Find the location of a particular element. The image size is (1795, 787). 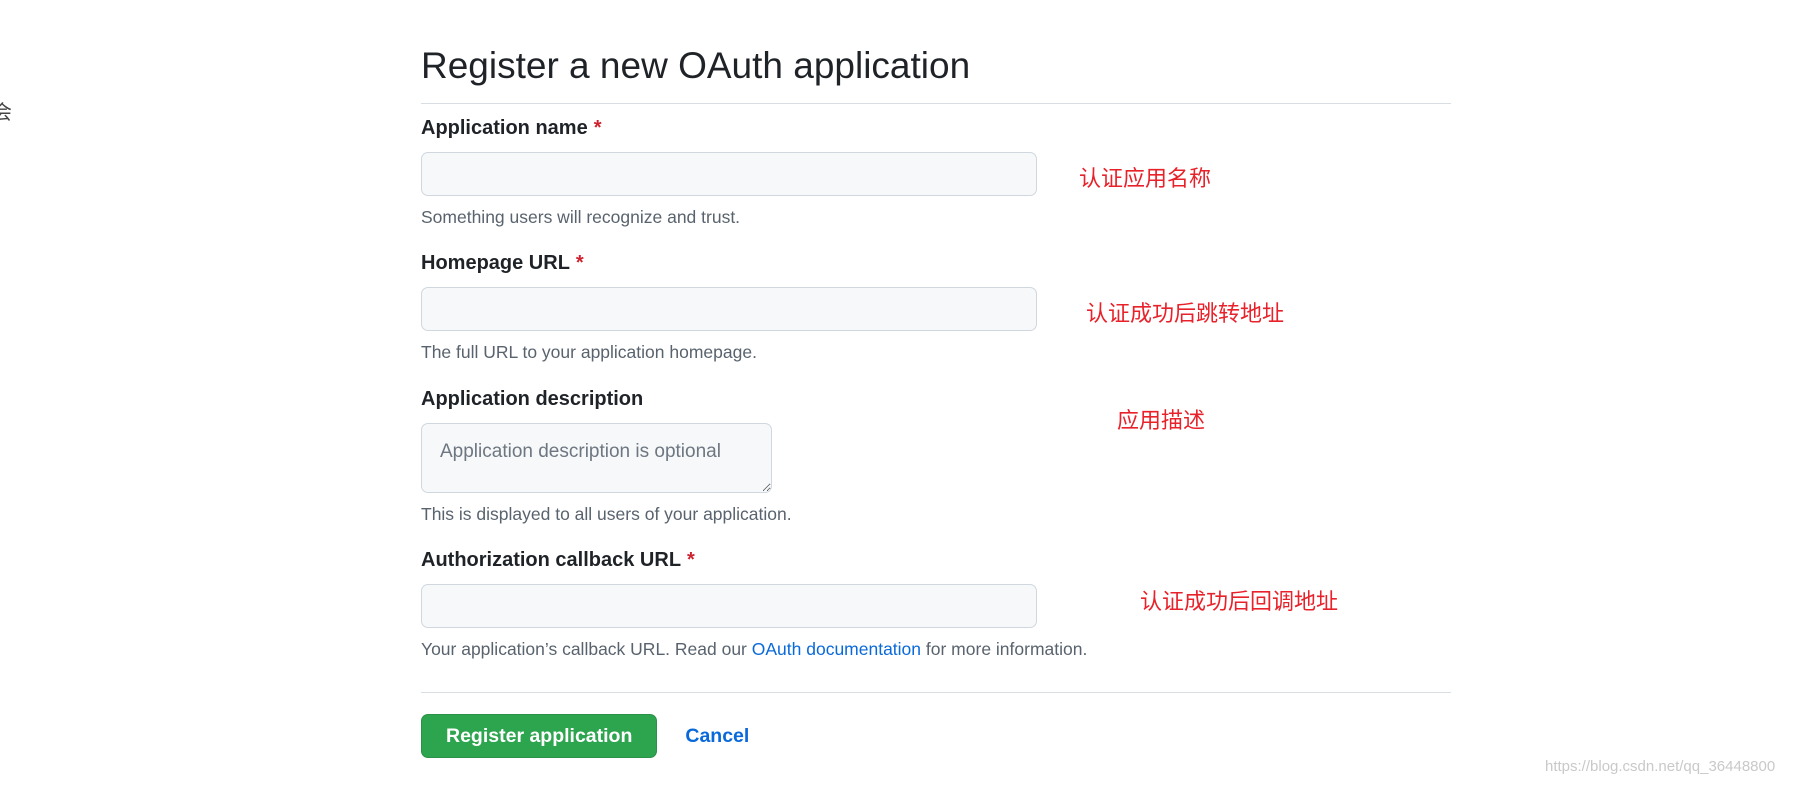

annotation-callback-url: 认证成功后回调地址 is located at coordinates (1239, 602).